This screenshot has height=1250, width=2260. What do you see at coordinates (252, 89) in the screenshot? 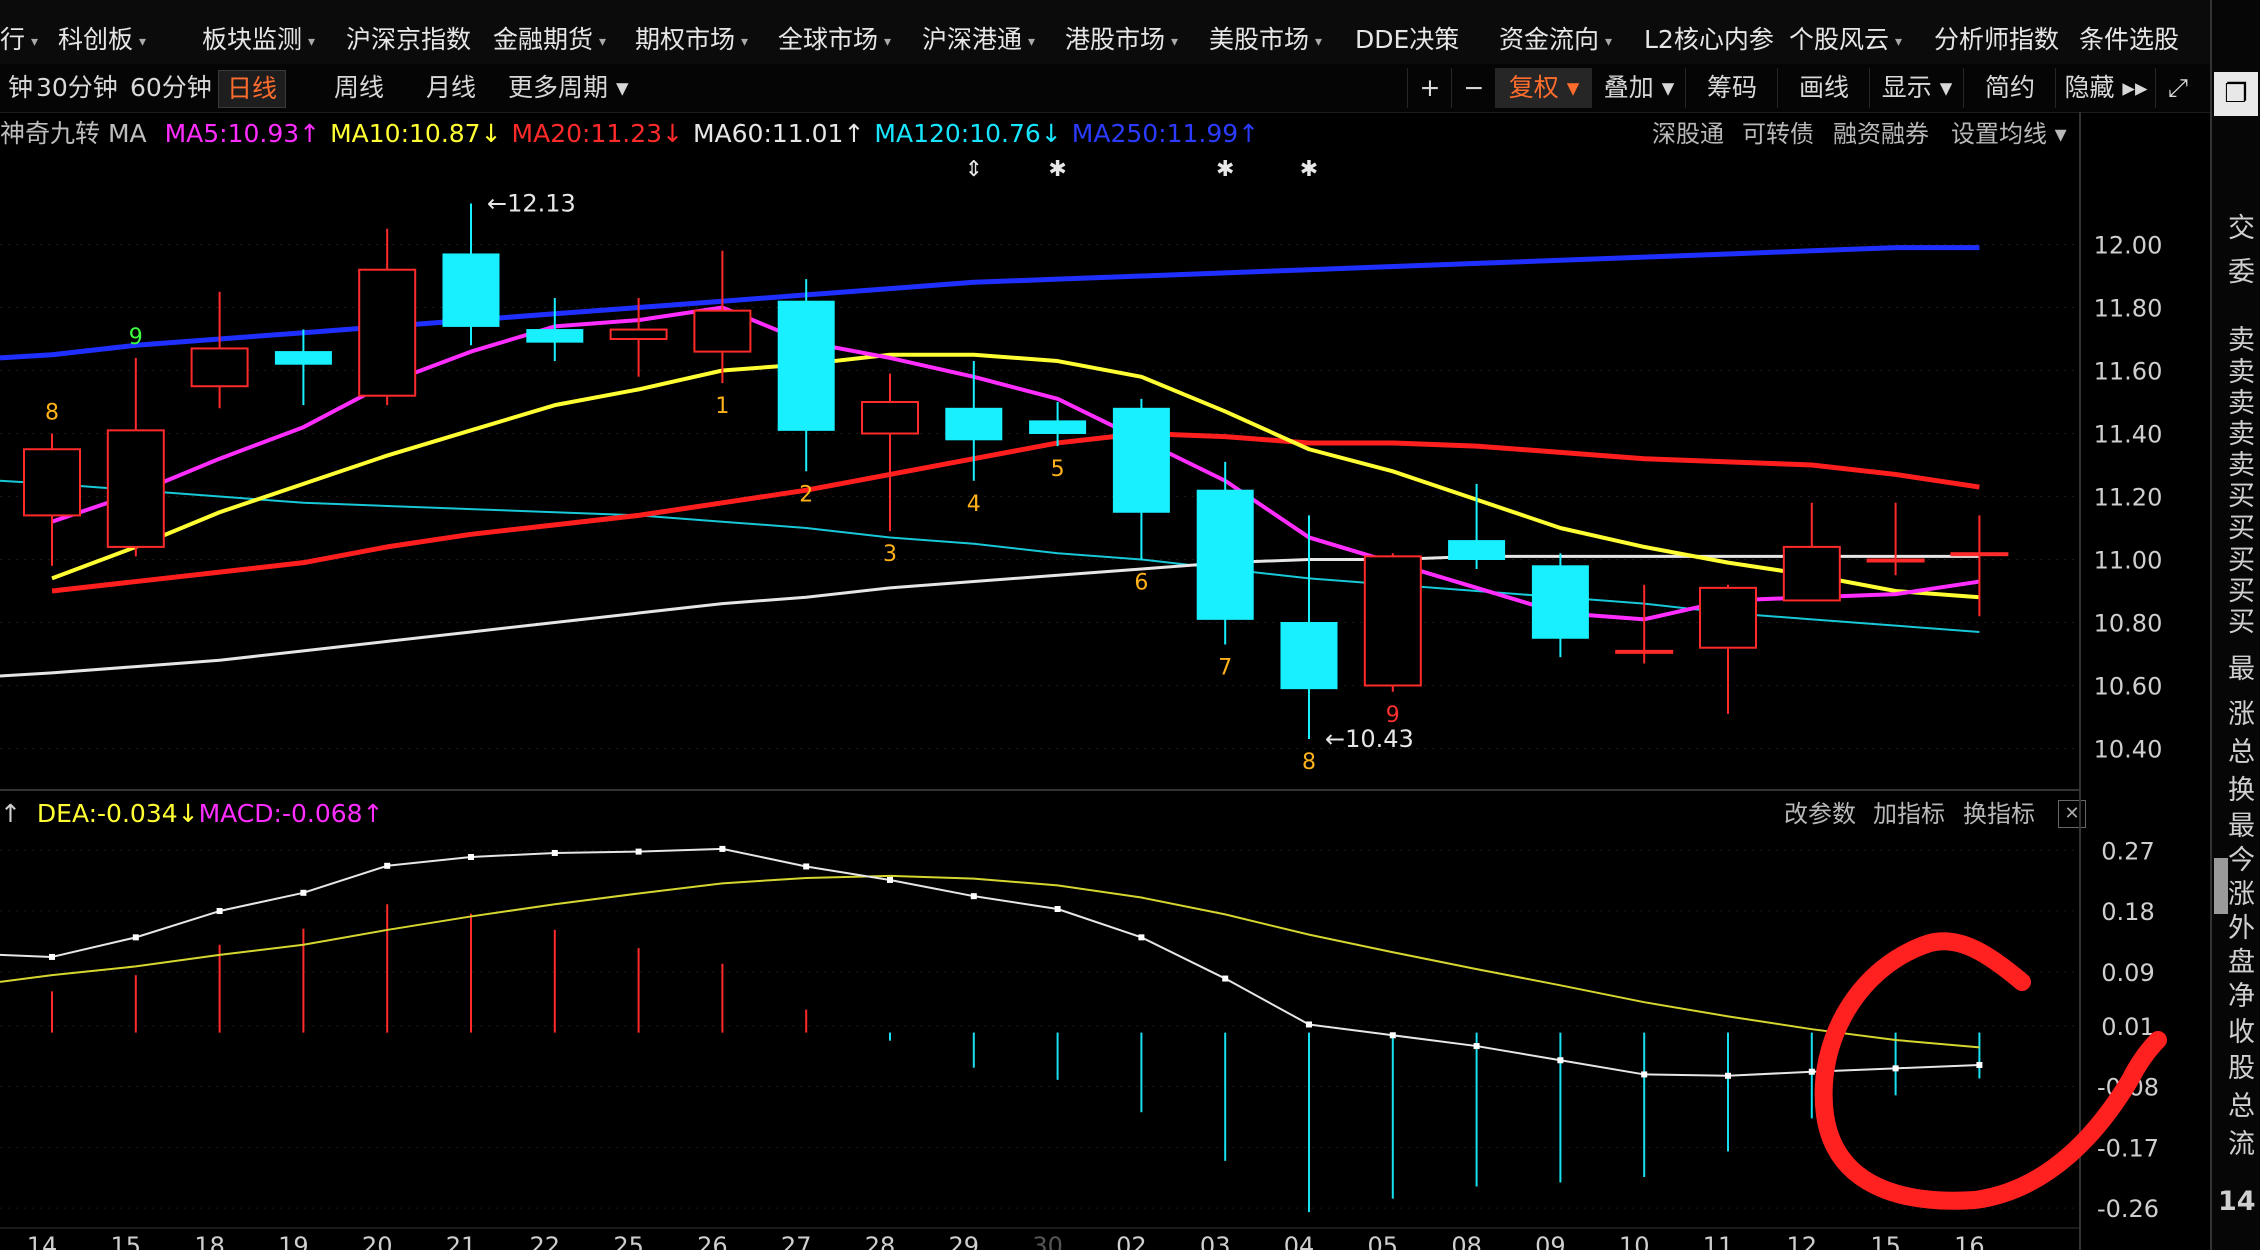
I see `period-tab-3: 日线` at bounding box center [252, 89].